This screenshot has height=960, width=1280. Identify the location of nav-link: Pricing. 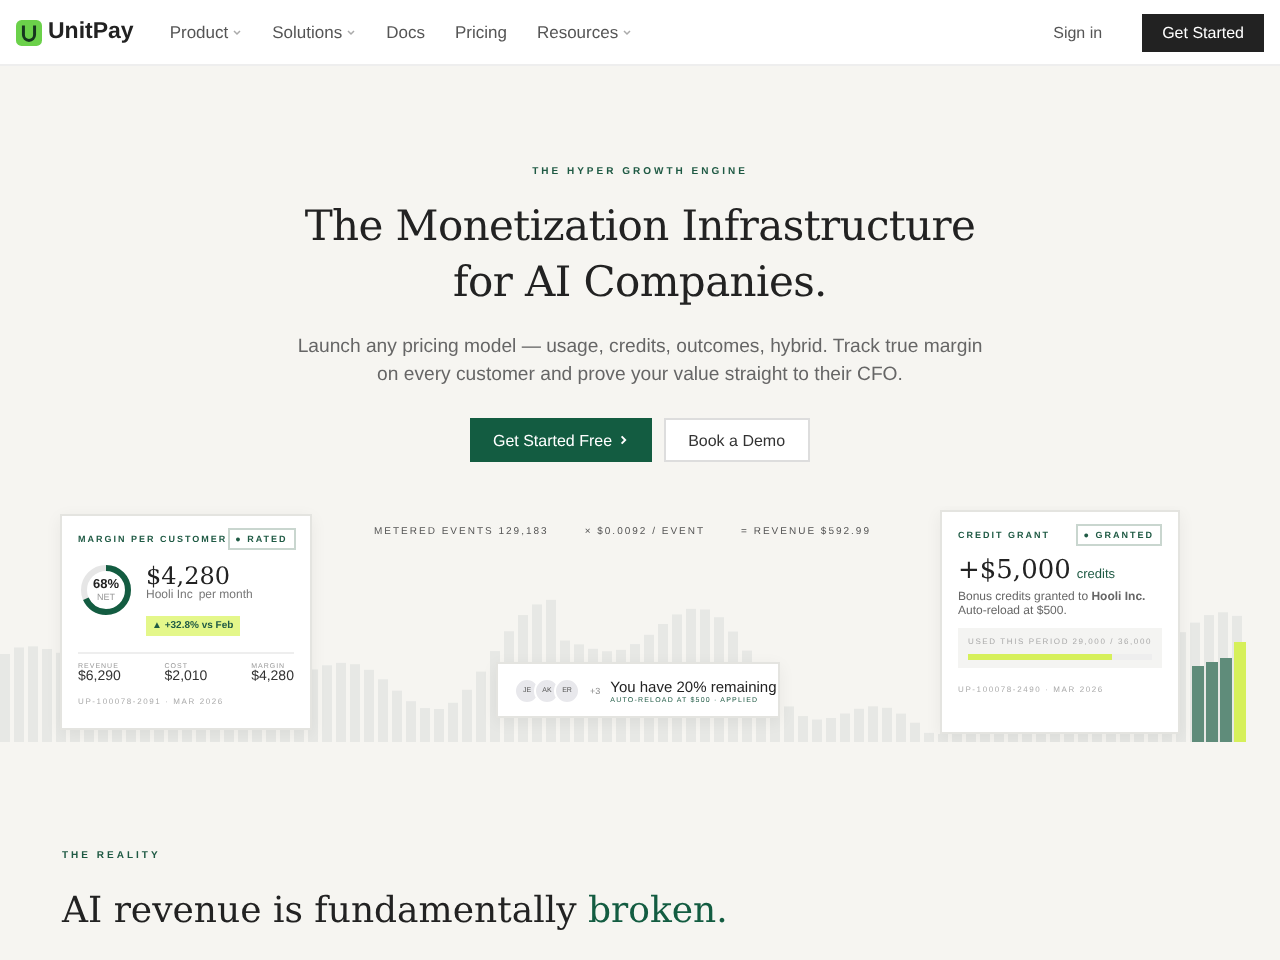
(480, 32).